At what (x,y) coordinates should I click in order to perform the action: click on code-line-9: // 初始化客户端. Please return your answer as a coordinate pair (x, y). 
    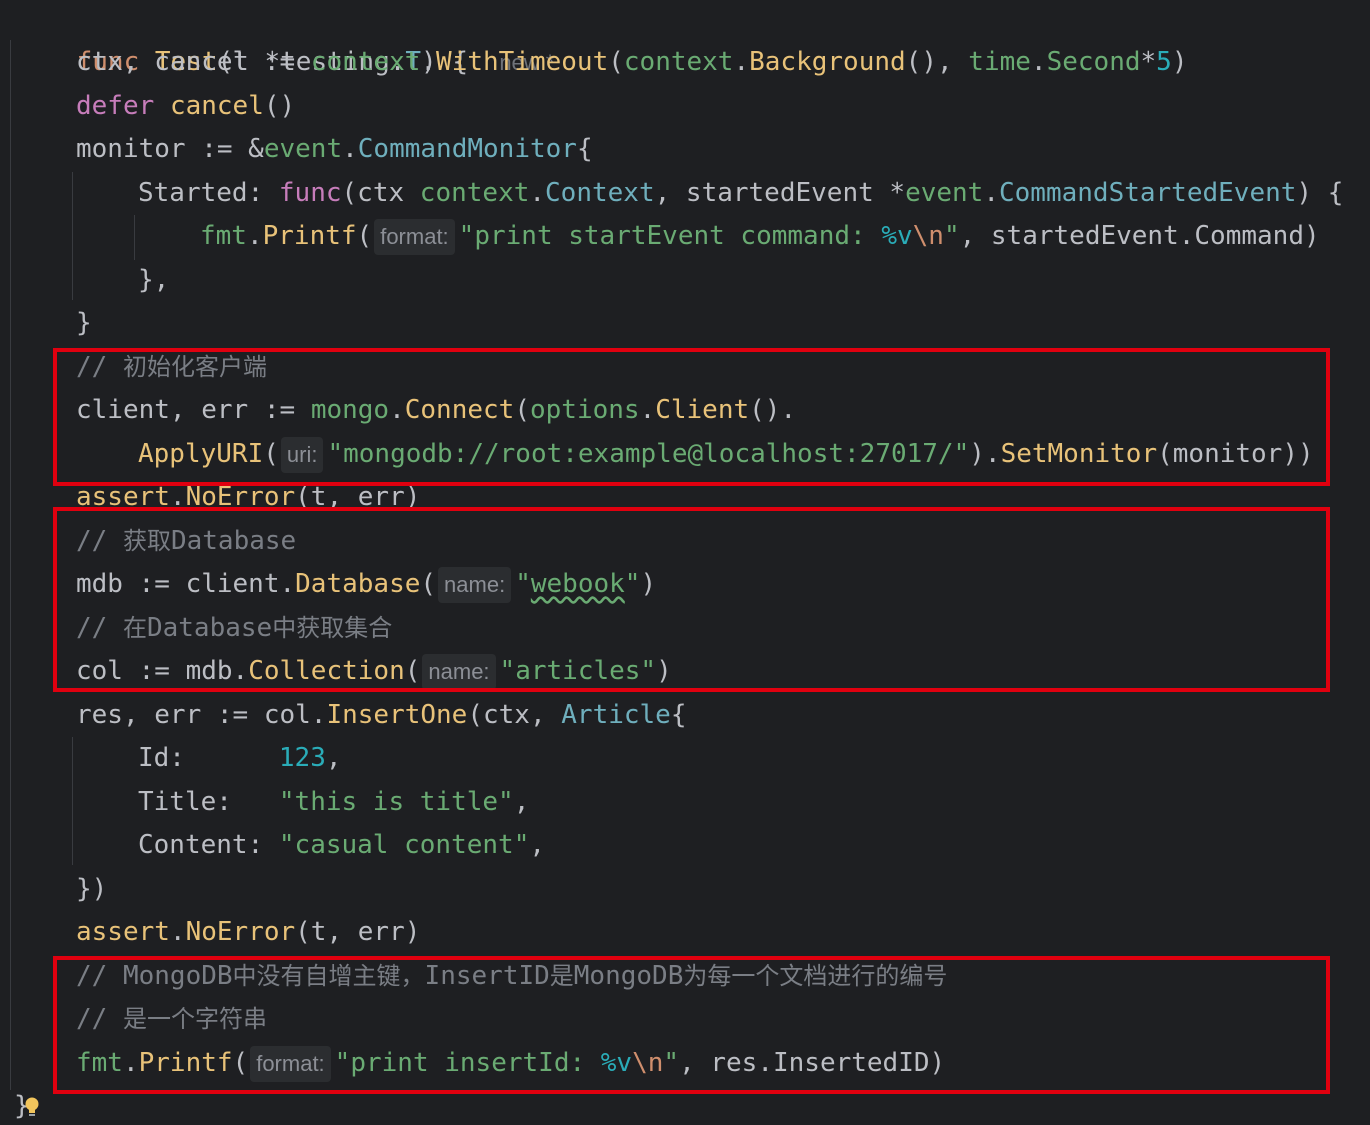
    Looking at the image, I should click on (171, 368).